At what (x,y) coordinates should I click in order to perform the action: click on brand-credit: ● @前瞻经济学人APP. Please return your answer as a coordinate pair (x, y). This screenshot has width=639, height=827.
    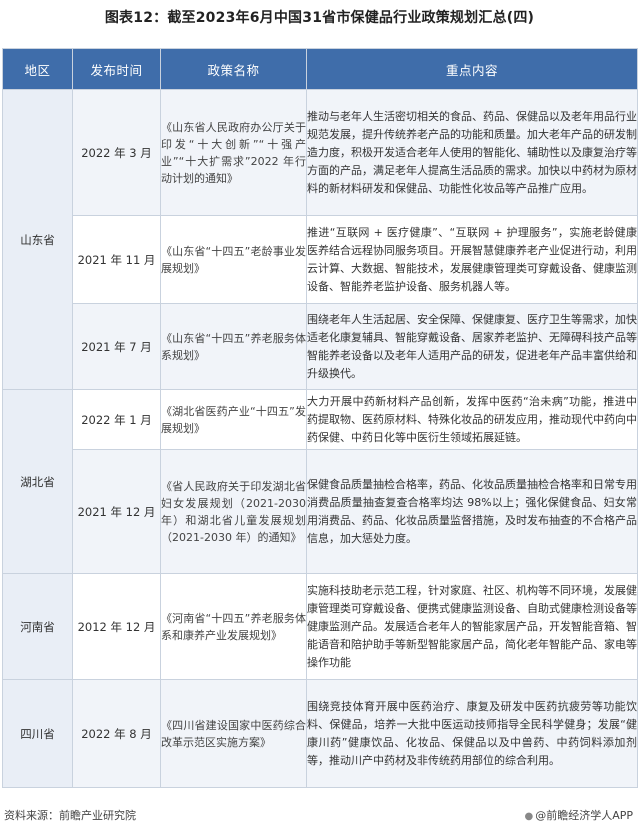
    Looking at the image, I should click on (578, 816).